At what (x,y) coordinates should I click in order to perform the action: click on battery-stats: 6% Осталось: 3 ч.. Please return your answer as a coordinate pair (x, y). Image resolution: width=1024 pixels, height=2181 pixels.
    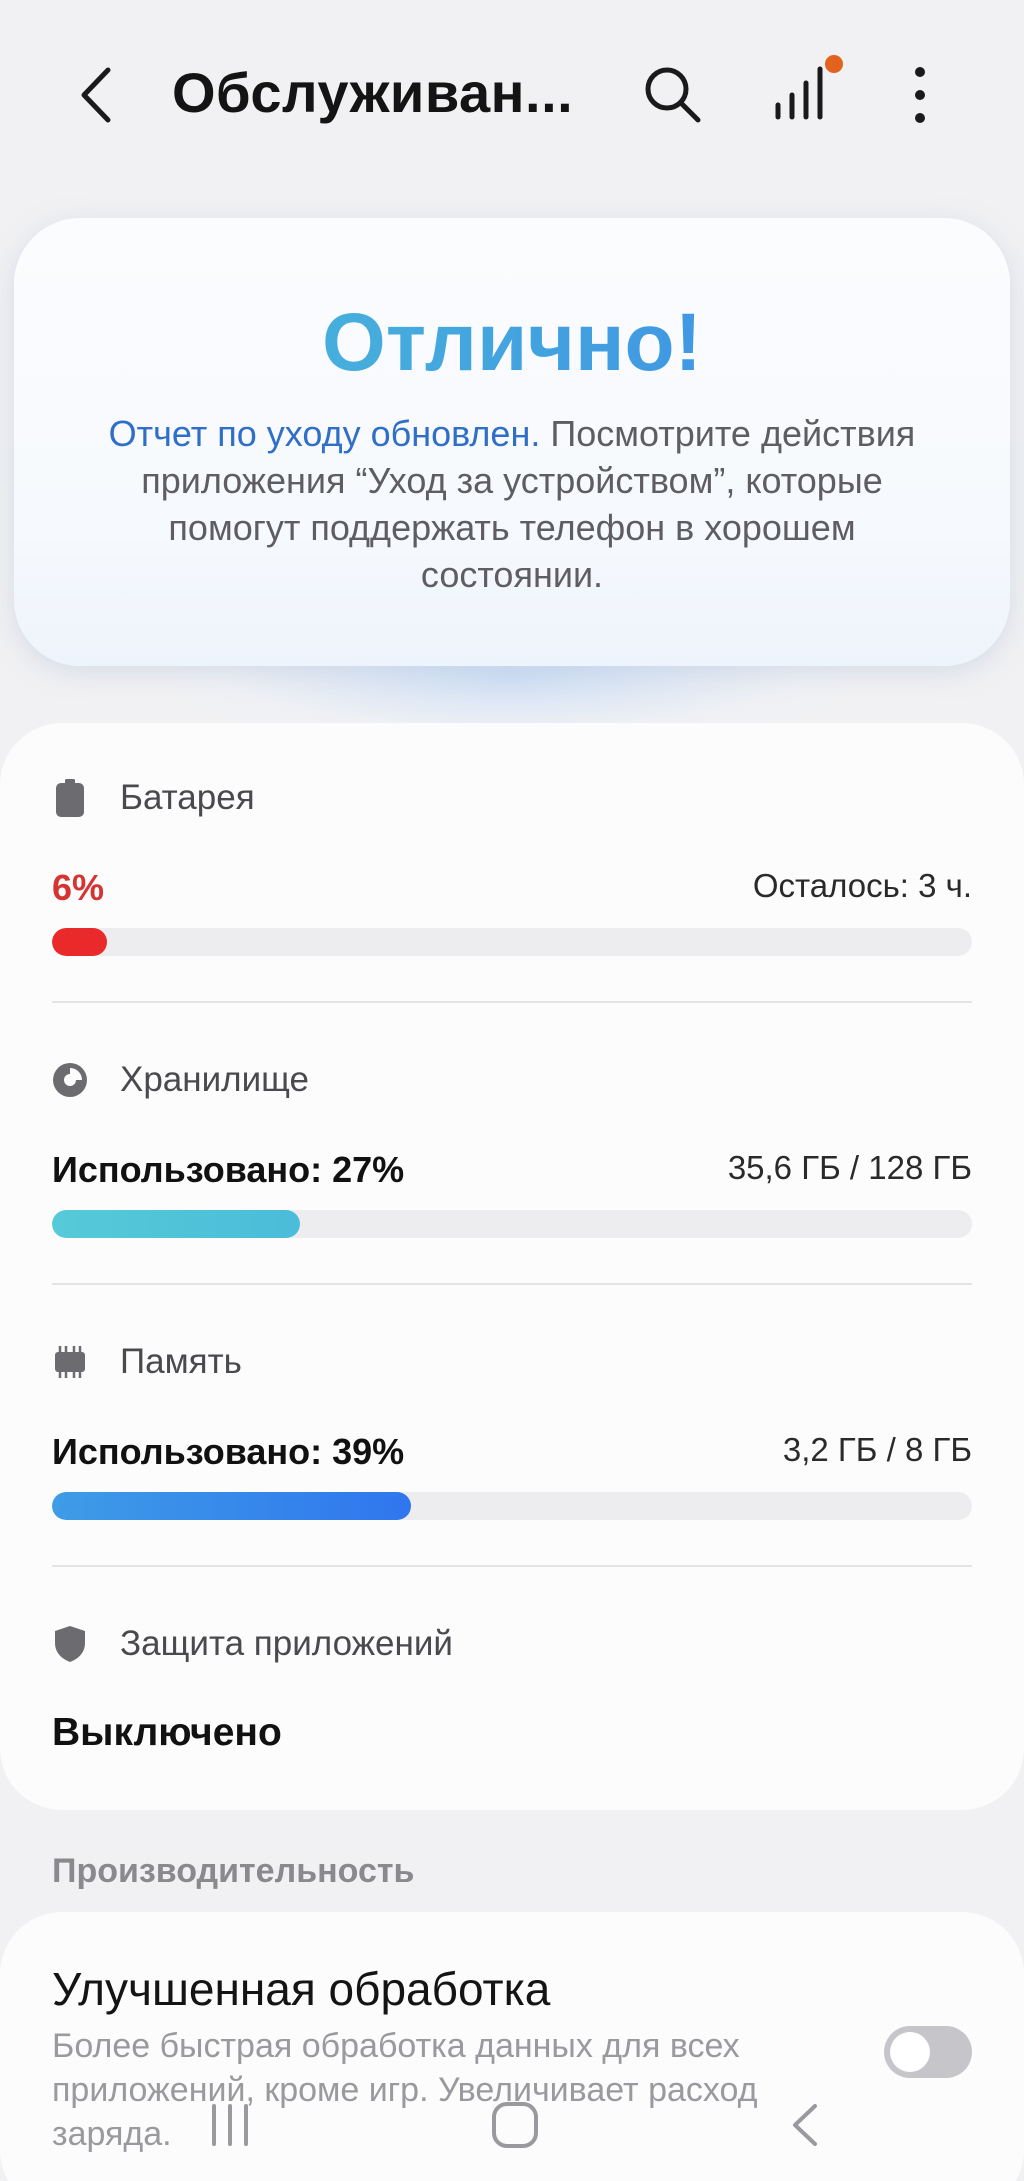
    Looking at the image, I should click on (512, 892).